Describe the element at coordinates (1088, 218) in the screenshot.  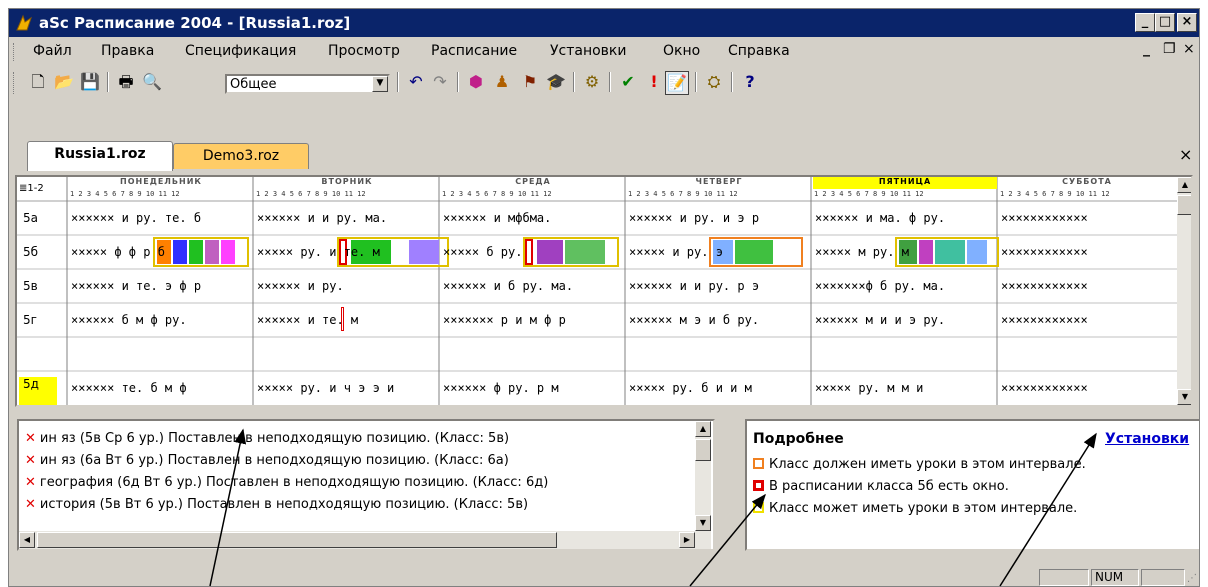
I see `cell-5a-sat: ××××××××××××` at that location.